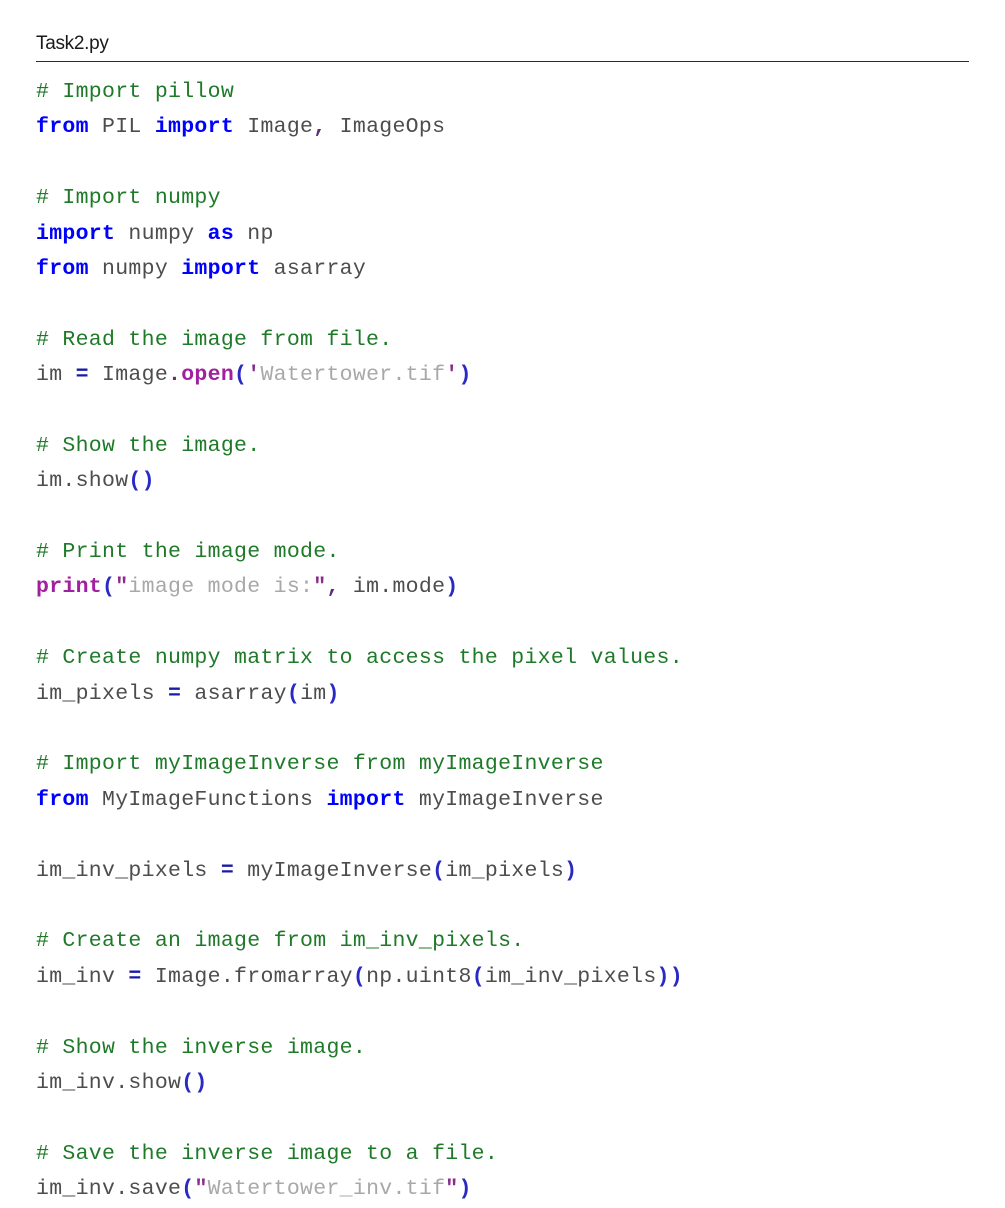  I want to click on code-token-comment: # Import pillow, so click(135, 92).